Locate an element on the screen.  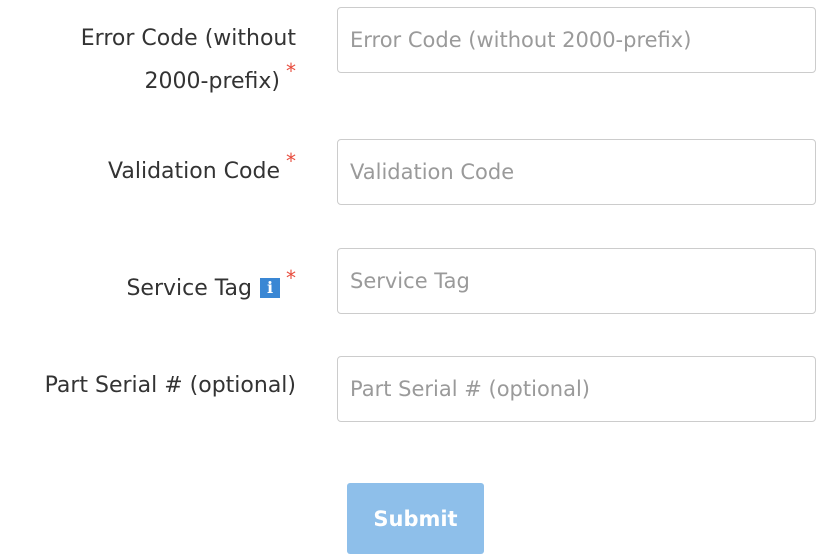
part-serial-label-wrap: Part Serial # (optional) is located at coordinates (170, 386).